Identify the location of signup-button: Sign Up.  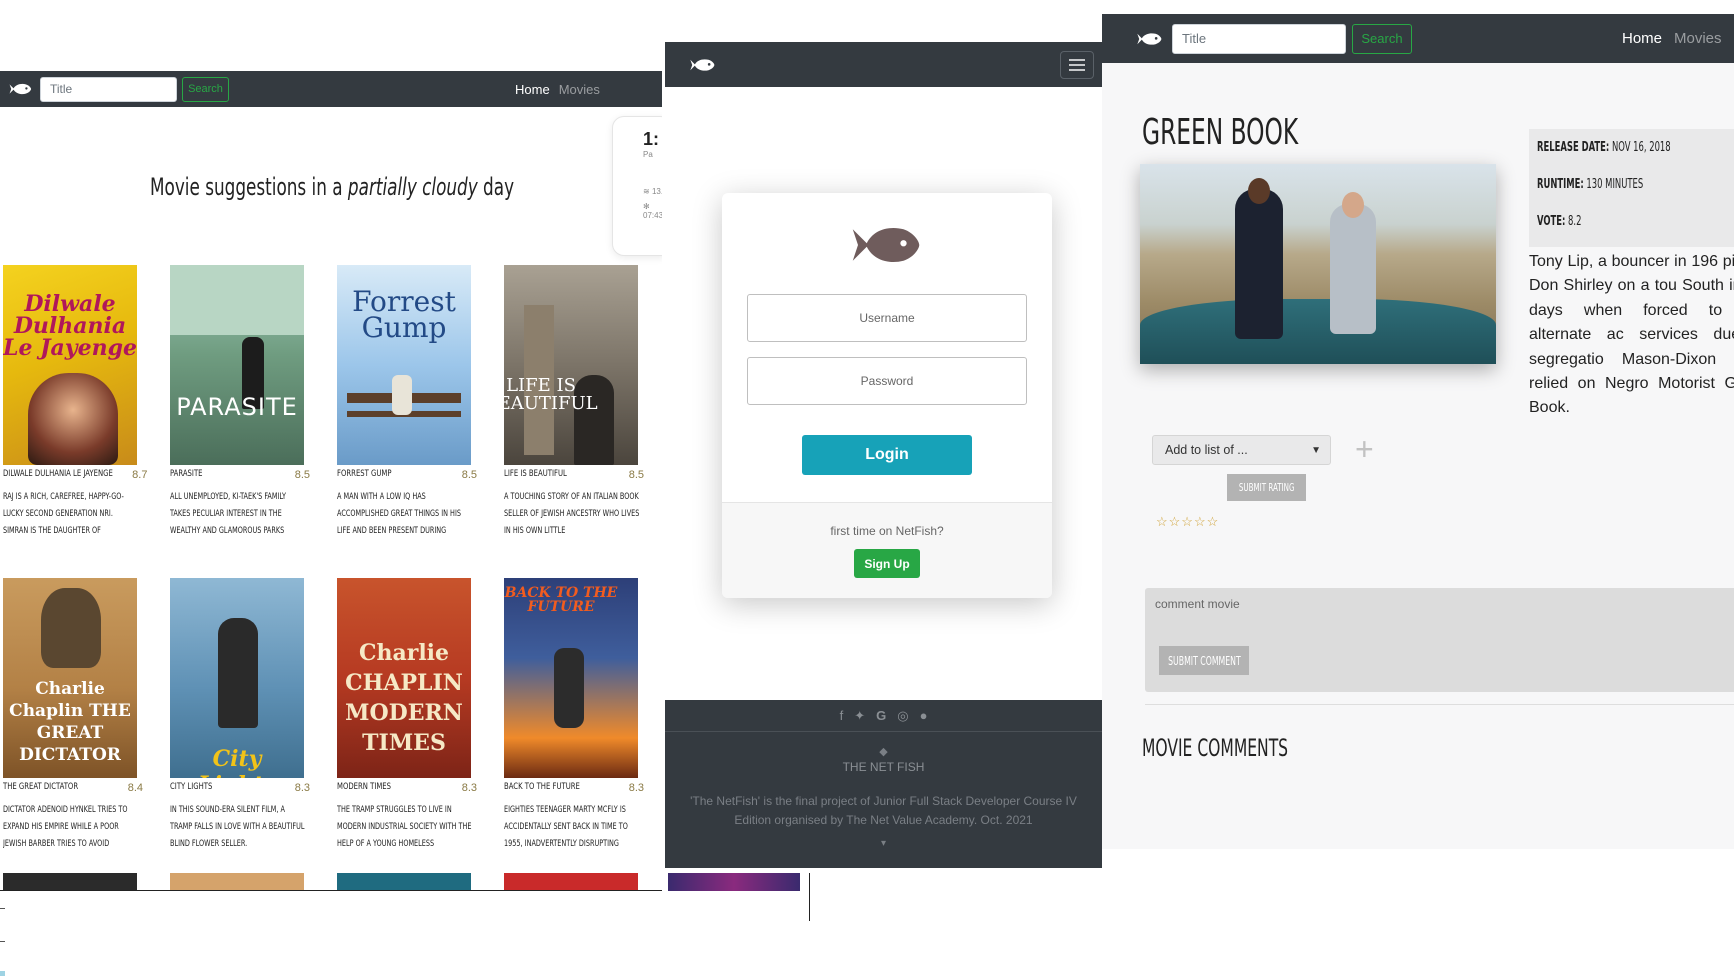
(887, 563).